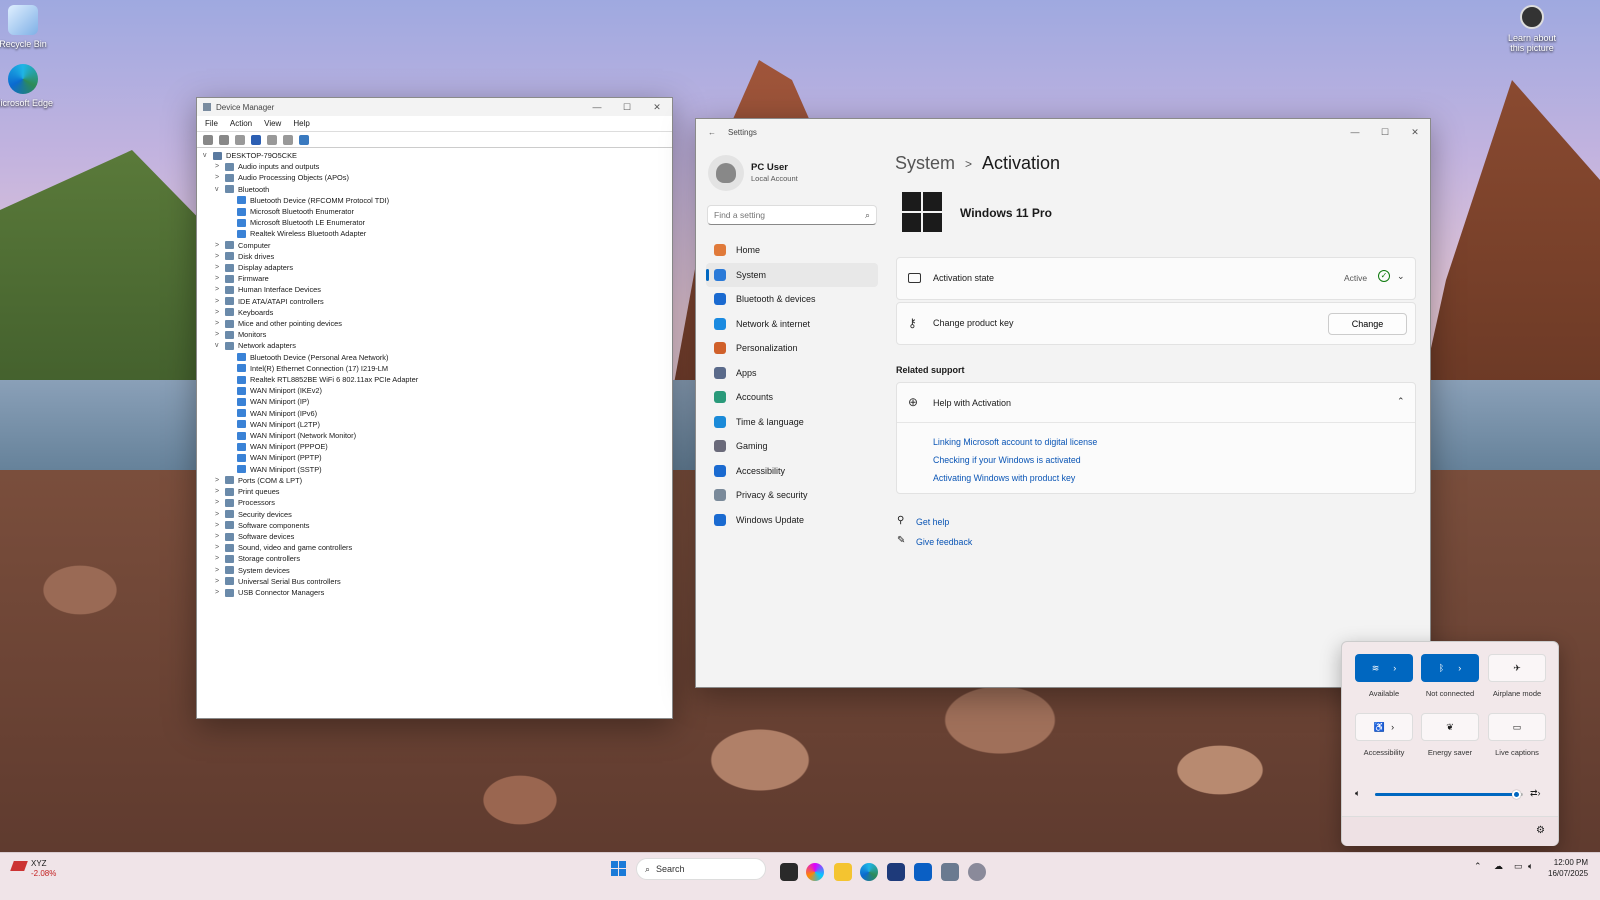 This screenshot has width=1600, height=900. Describe the element at coordinates (434, 334) in the screenshot. I see `tree-item: > Monitors` at that location.